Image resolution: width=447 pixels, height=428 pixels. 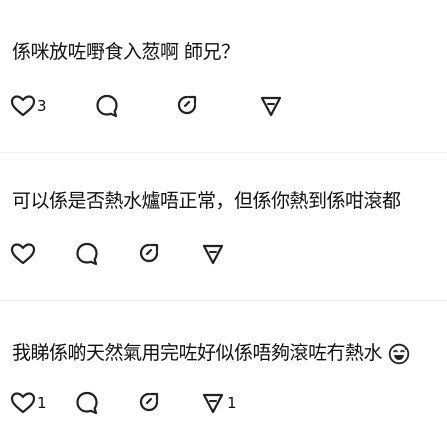 I want to click on comment-actions: 3, so click(x=220, y=106).